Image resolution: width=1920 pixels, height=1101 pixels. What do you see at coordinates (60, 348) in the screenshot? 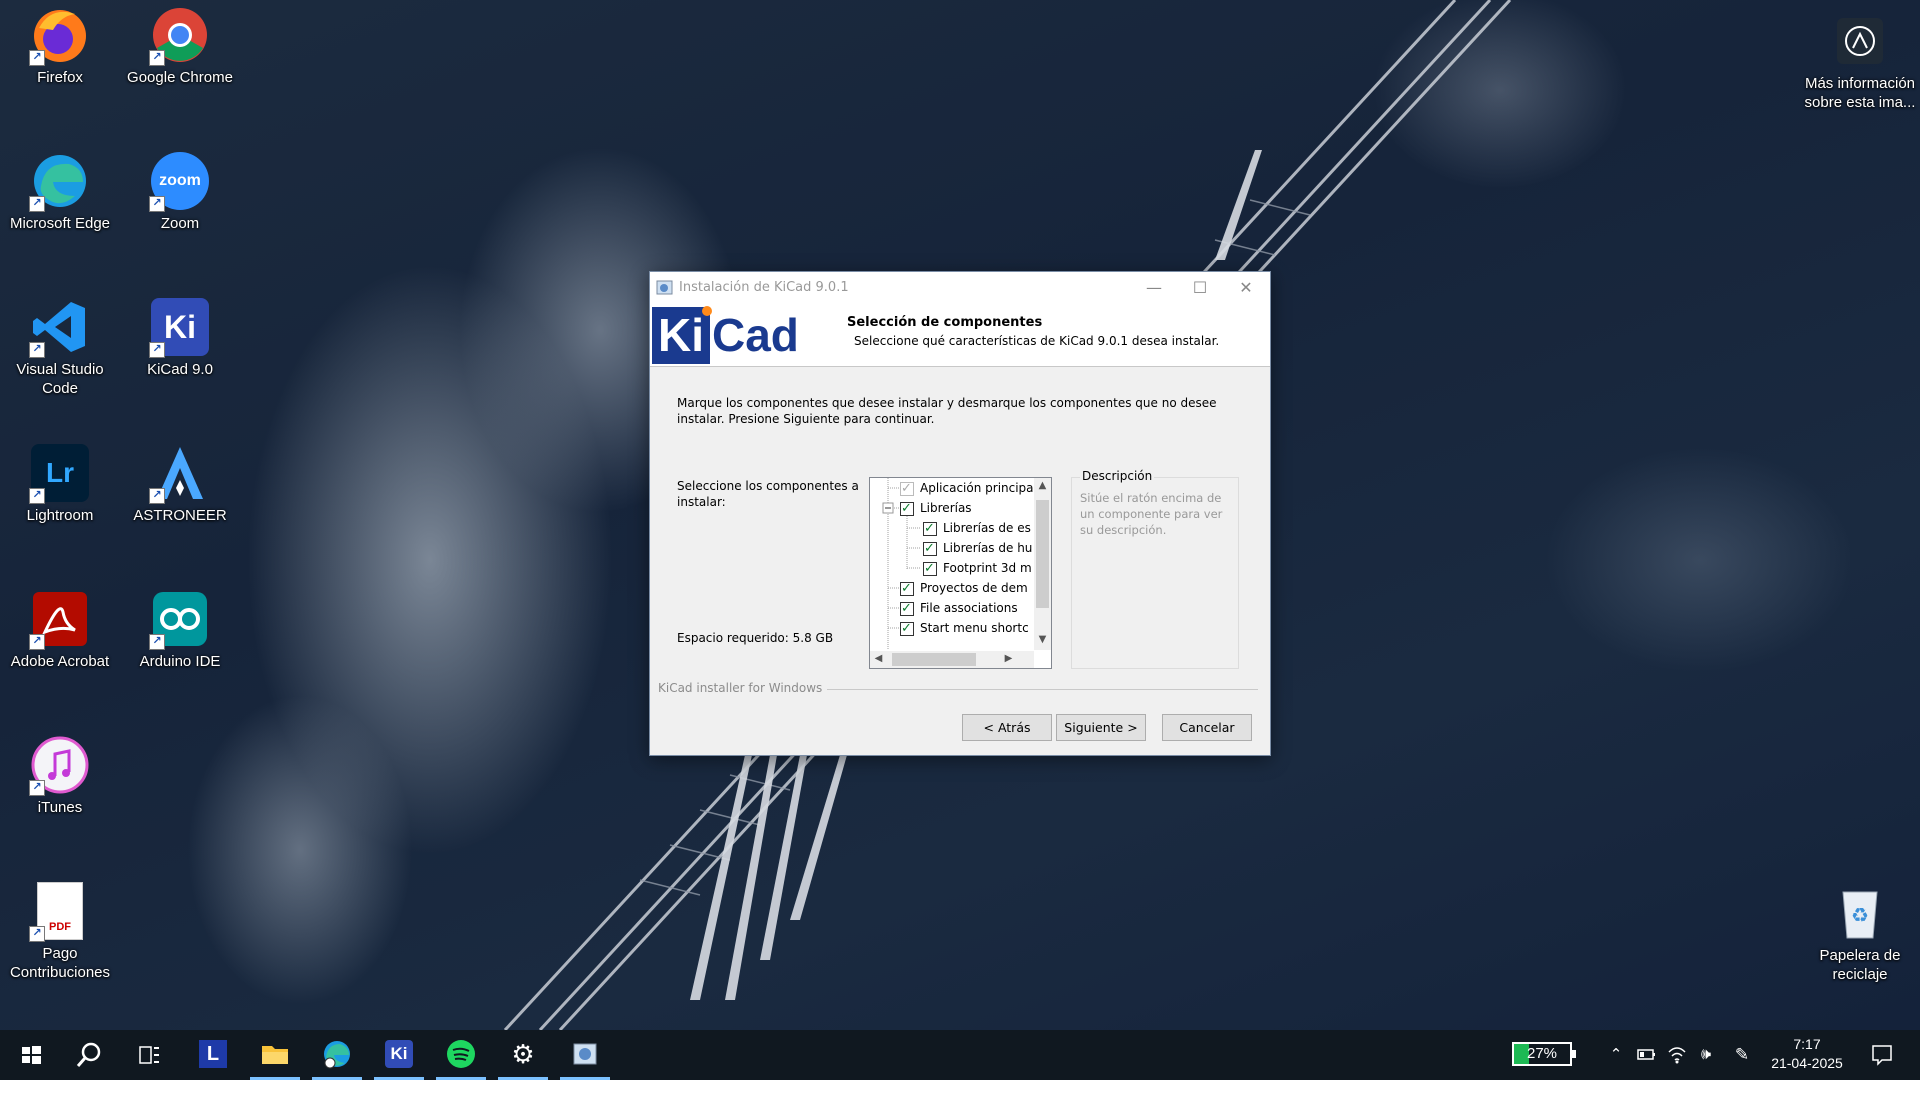
I see `desktop-icon-visual-studio-code: ↗ Visual Studio Code` at bounding box center [60, 348].